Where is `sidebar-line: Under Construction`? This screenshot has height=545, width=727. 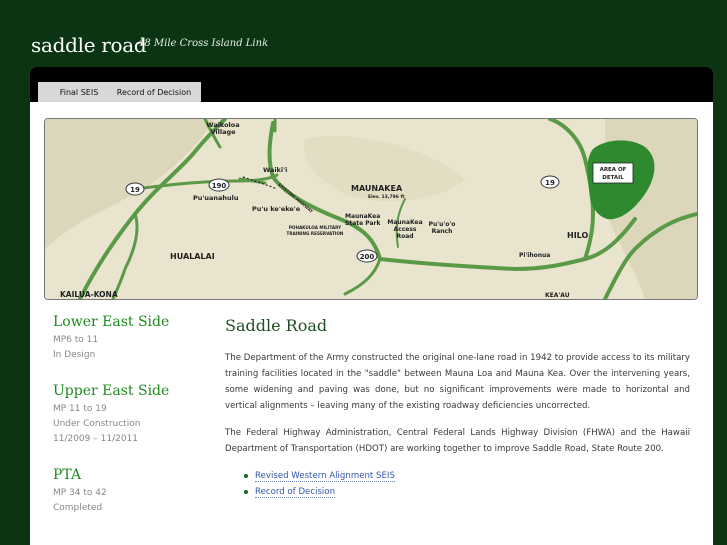 sidebar-line: Under Construction is located at coordinates (97, 424).